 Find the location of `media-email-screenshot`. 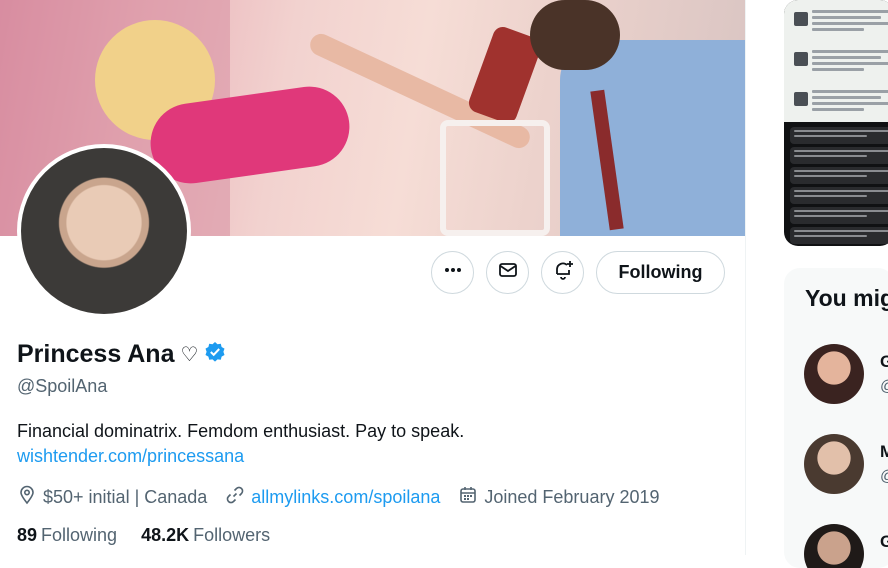

media-email-screenshot is located at coordinates (836, 61).